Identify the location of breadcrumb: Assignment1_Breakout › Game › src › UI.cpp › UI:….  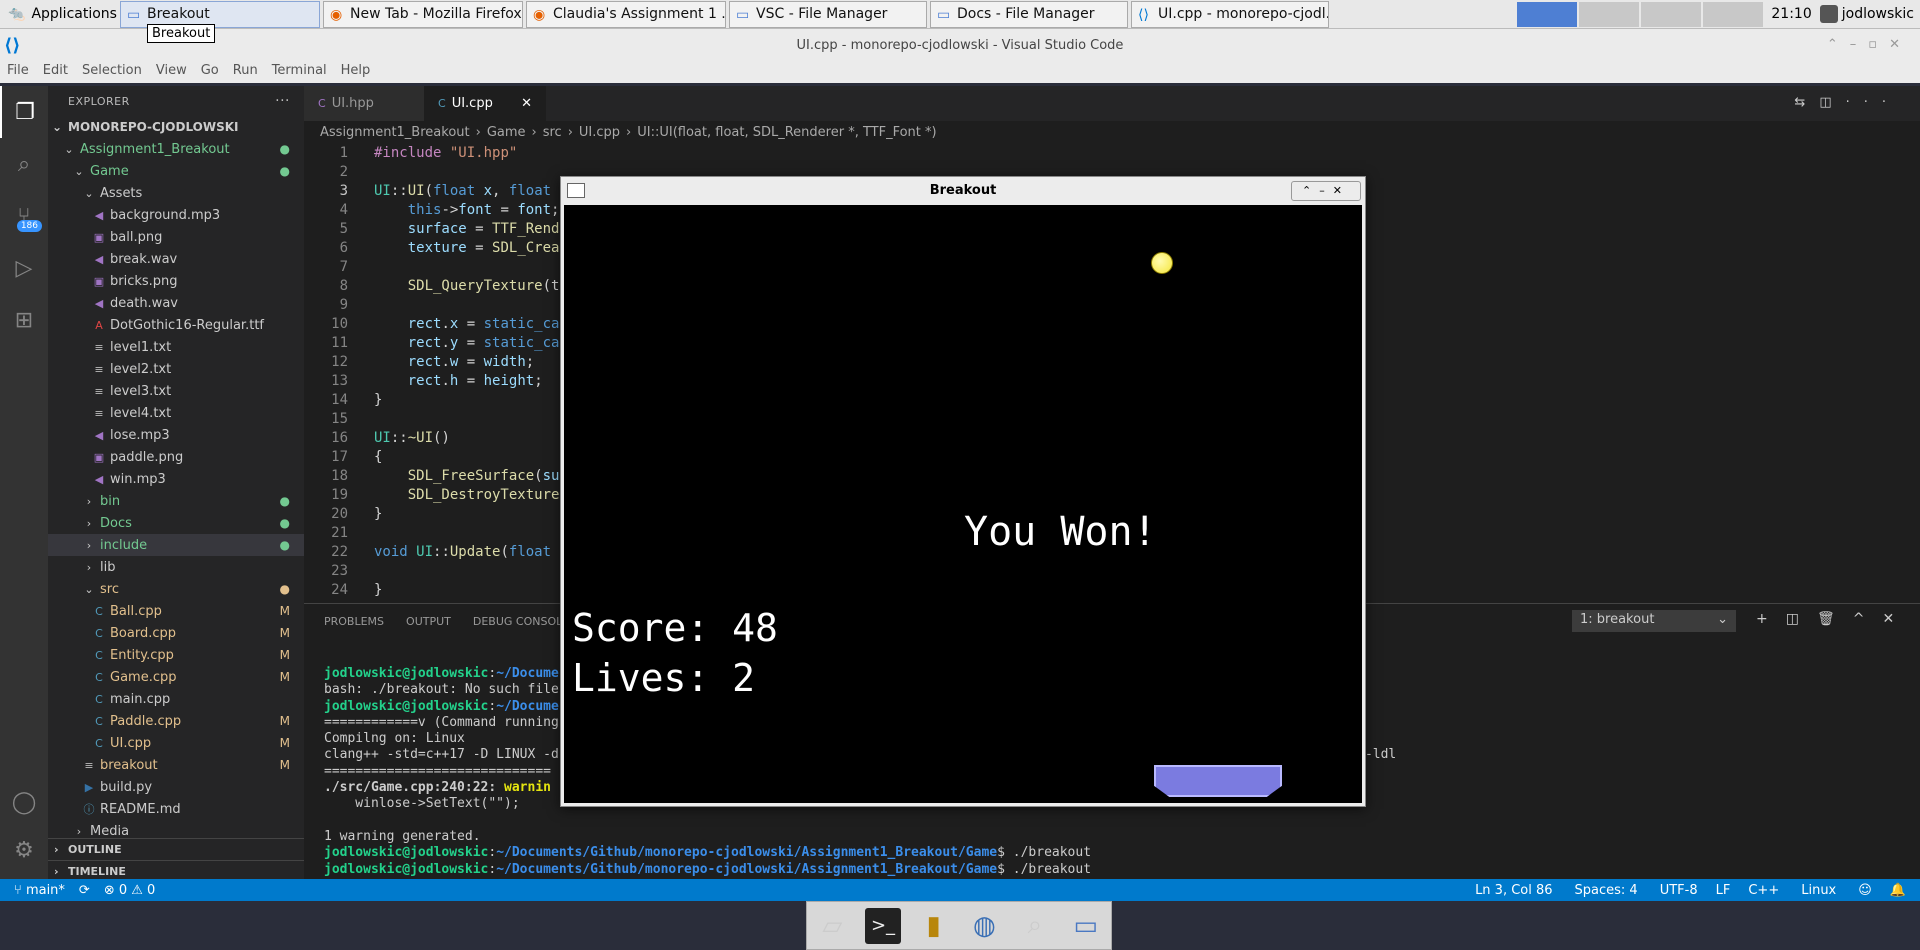
(1112, 132).